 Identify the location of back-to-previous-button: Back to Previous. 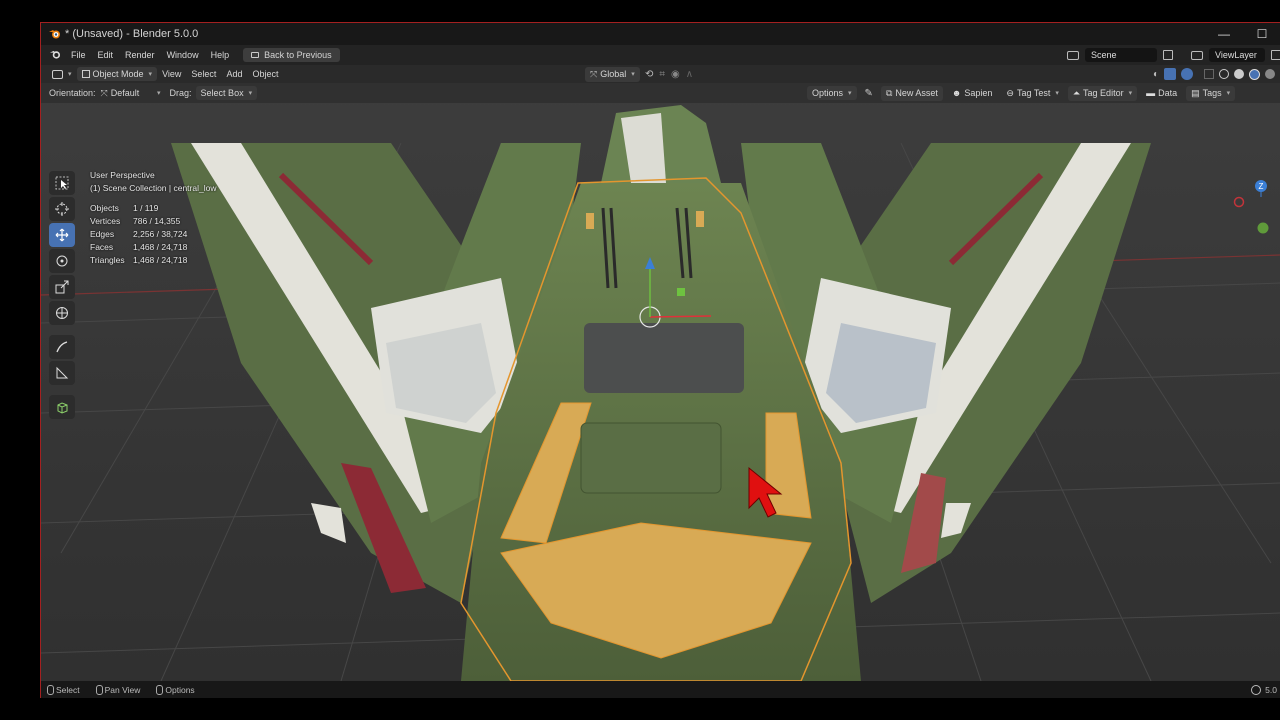
(291, 55).